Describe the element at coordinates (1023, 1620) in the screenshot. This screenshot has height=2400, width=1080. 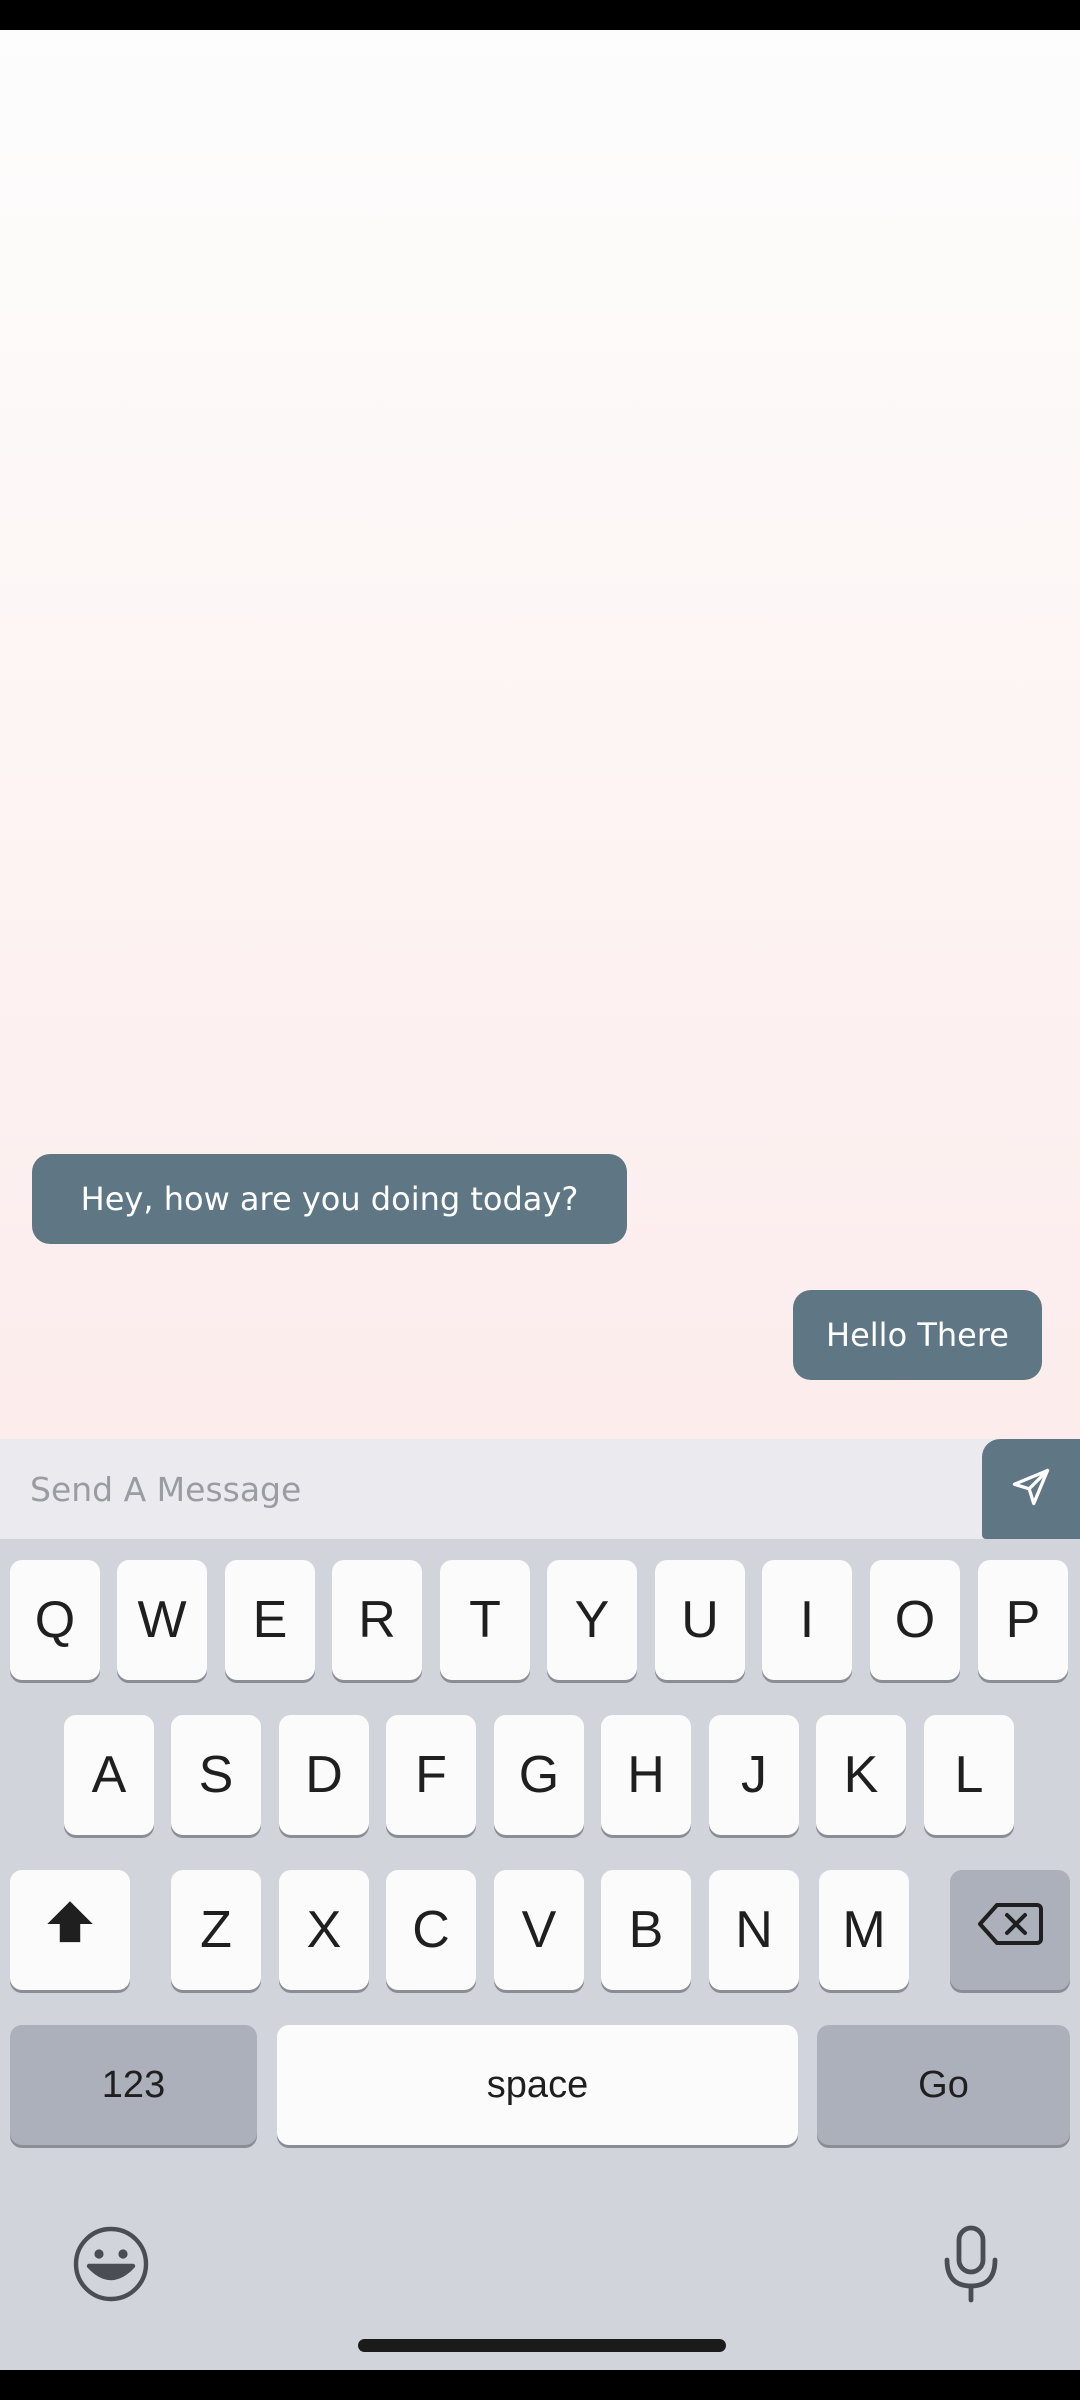
I see `key-p: P` at that location.